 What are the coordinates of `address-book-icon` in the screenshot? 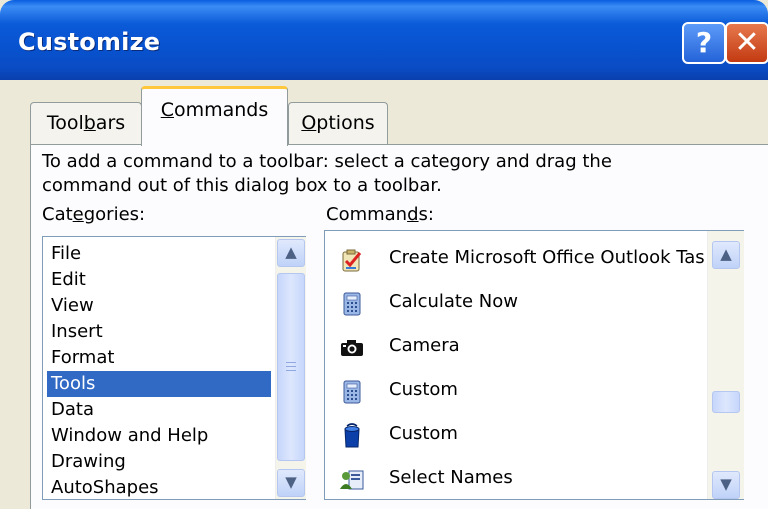 It's located at (352, 480).